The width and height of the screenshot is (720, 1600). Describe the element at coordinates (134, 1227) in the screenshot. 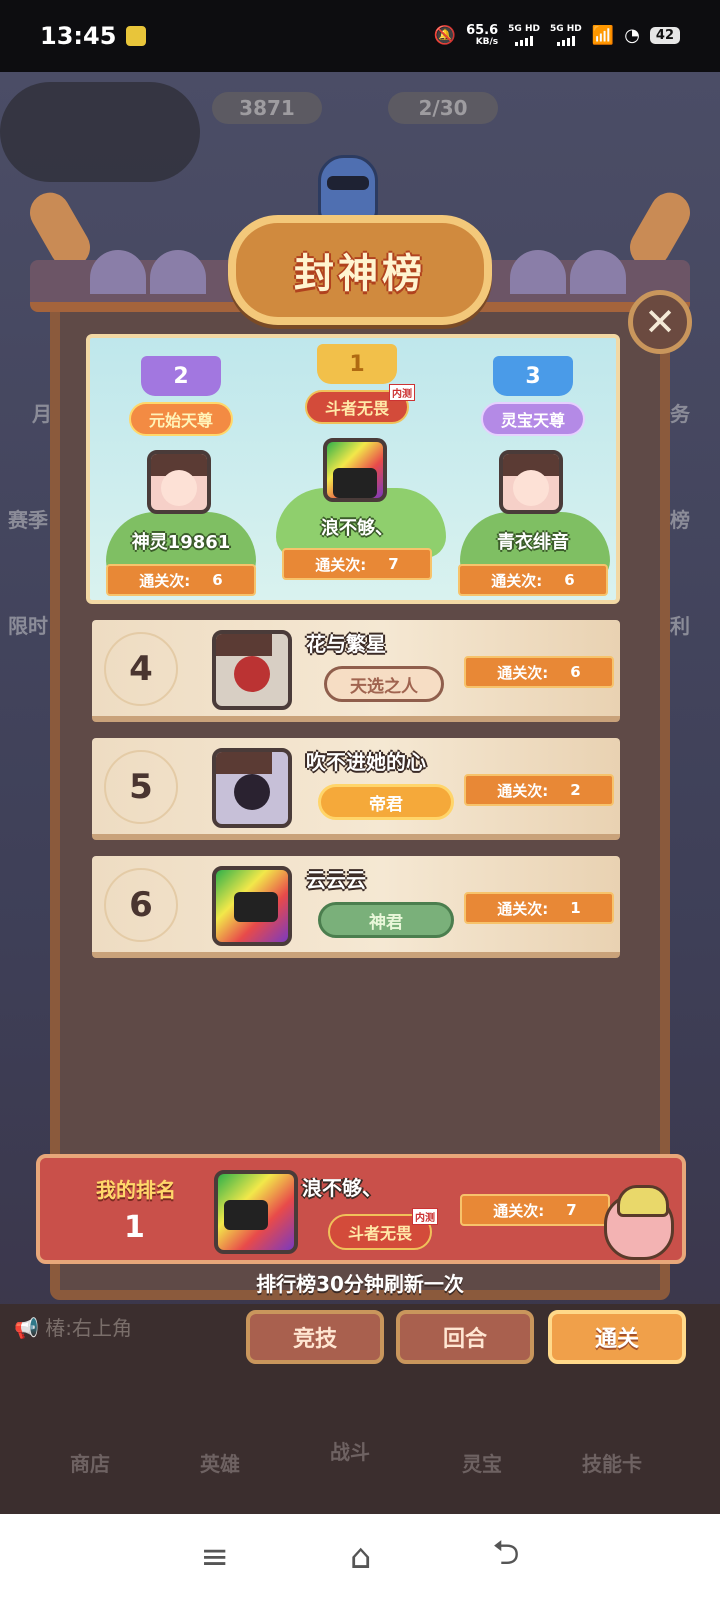

I see `my-rank-number: 1` at that location.